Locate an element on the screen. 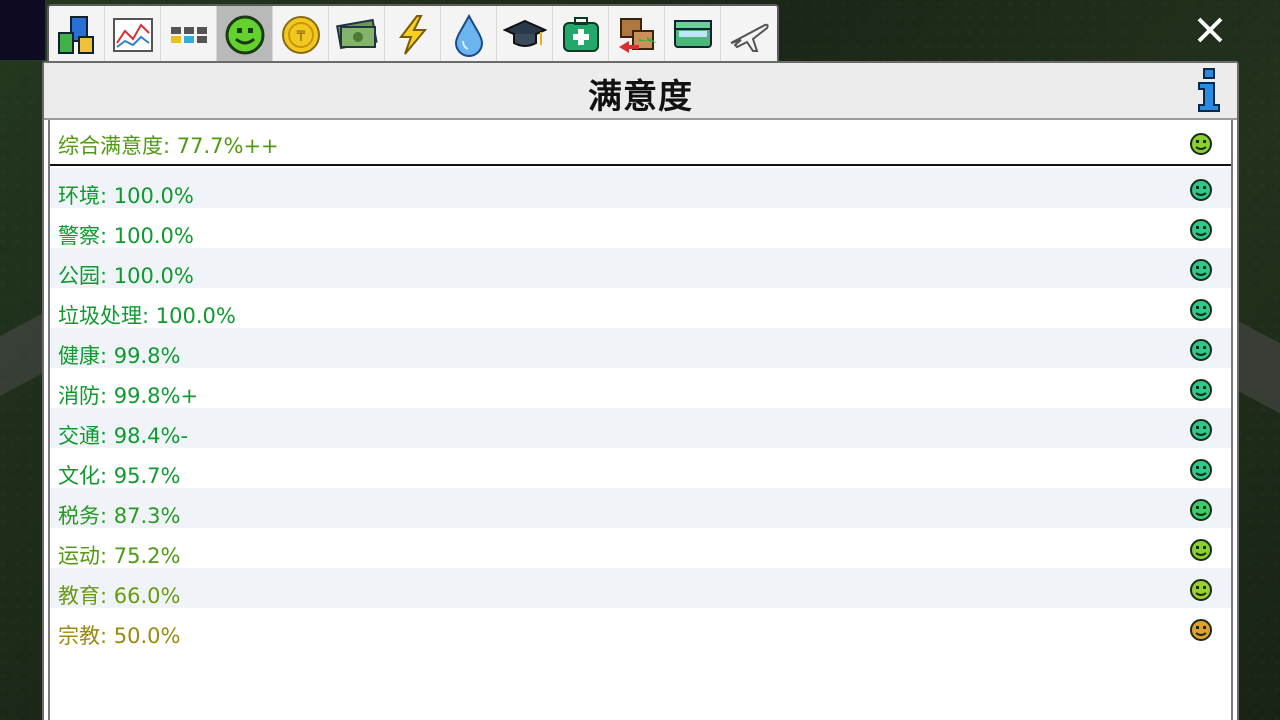 The width and height of the screenshot is (1280, 720). satisfaction-label: 教育: 66.0% is located at coordinates (119, 596).